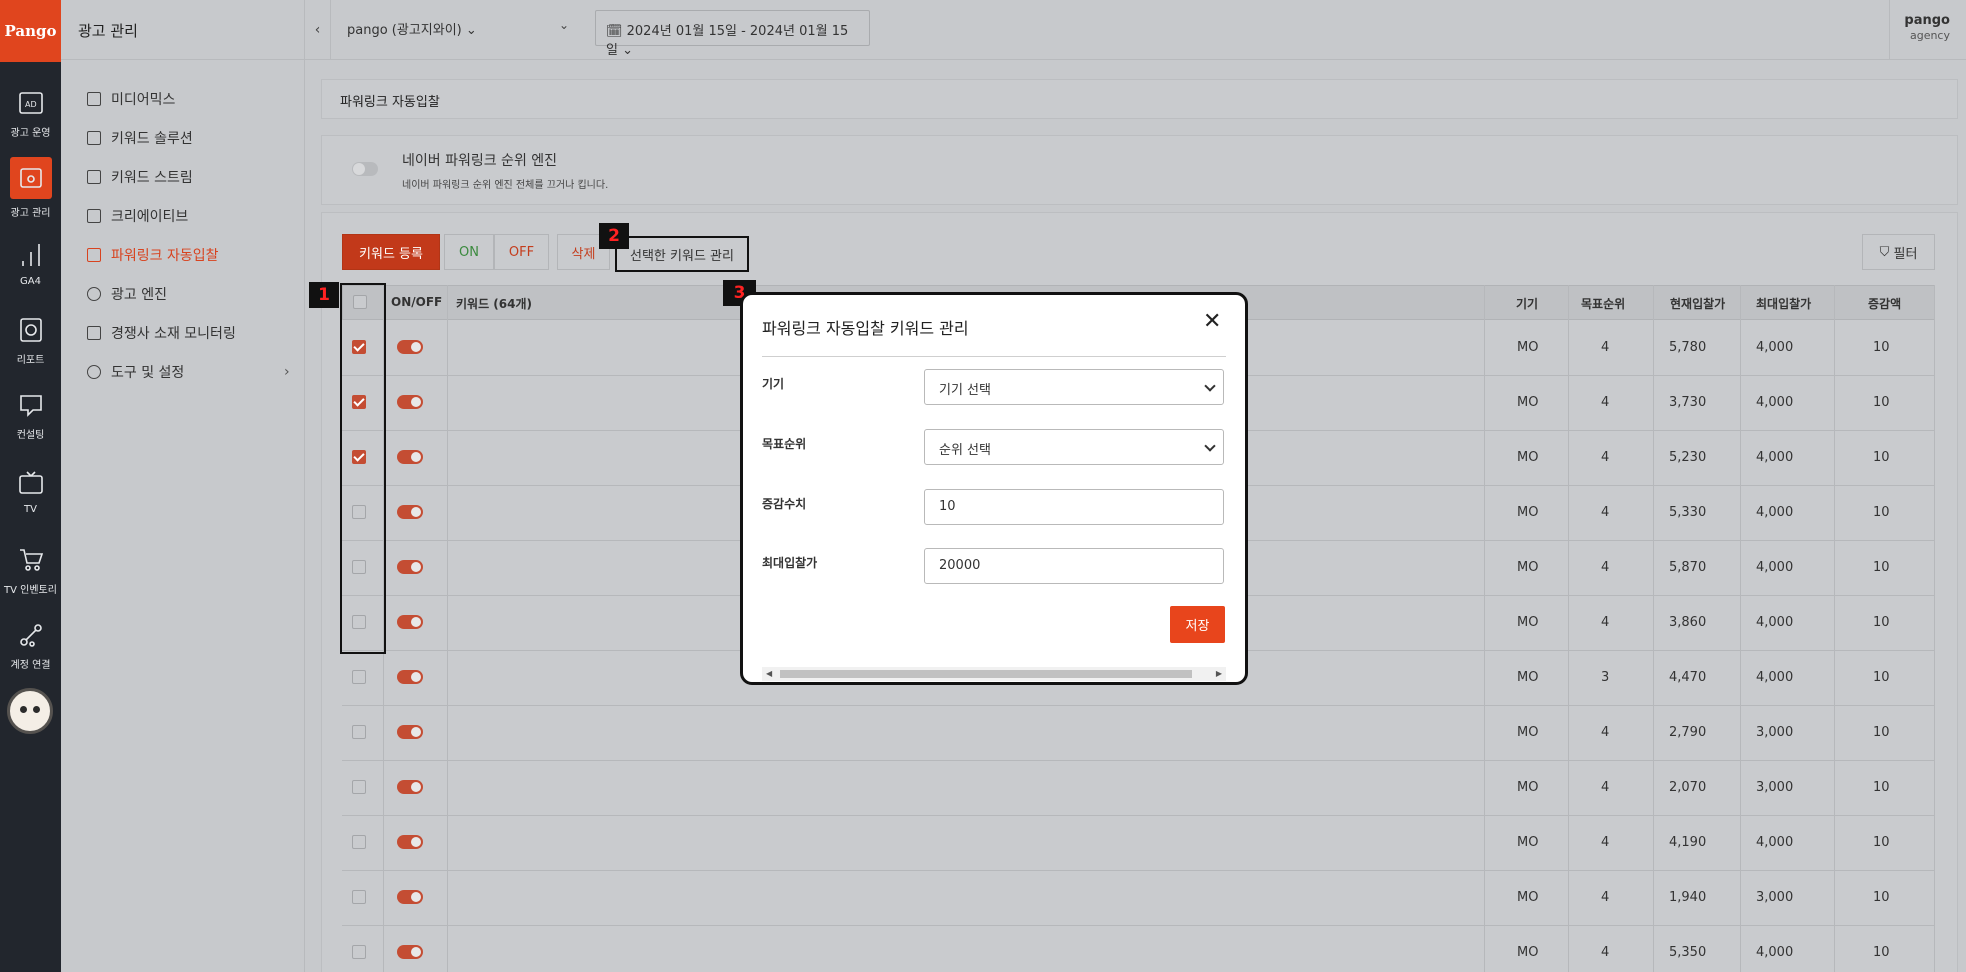 The height and width of the screenshot is (972, 1966). What do you see at coordinates (1074, 447) in the screenshot?
I see `rank-select: 순위 선택` at bounding box center [1074, 447].